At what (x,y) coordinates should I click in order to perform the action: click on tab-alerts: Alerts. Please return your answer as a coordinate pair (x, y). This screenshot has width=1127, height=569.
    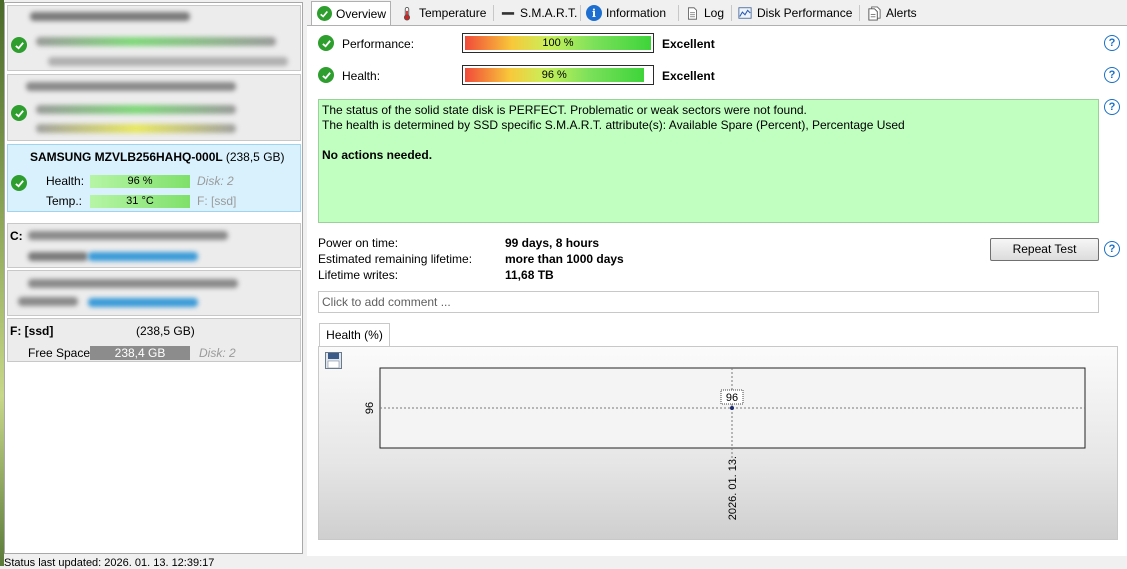
    Looking at the image, I should click on (891, 13).